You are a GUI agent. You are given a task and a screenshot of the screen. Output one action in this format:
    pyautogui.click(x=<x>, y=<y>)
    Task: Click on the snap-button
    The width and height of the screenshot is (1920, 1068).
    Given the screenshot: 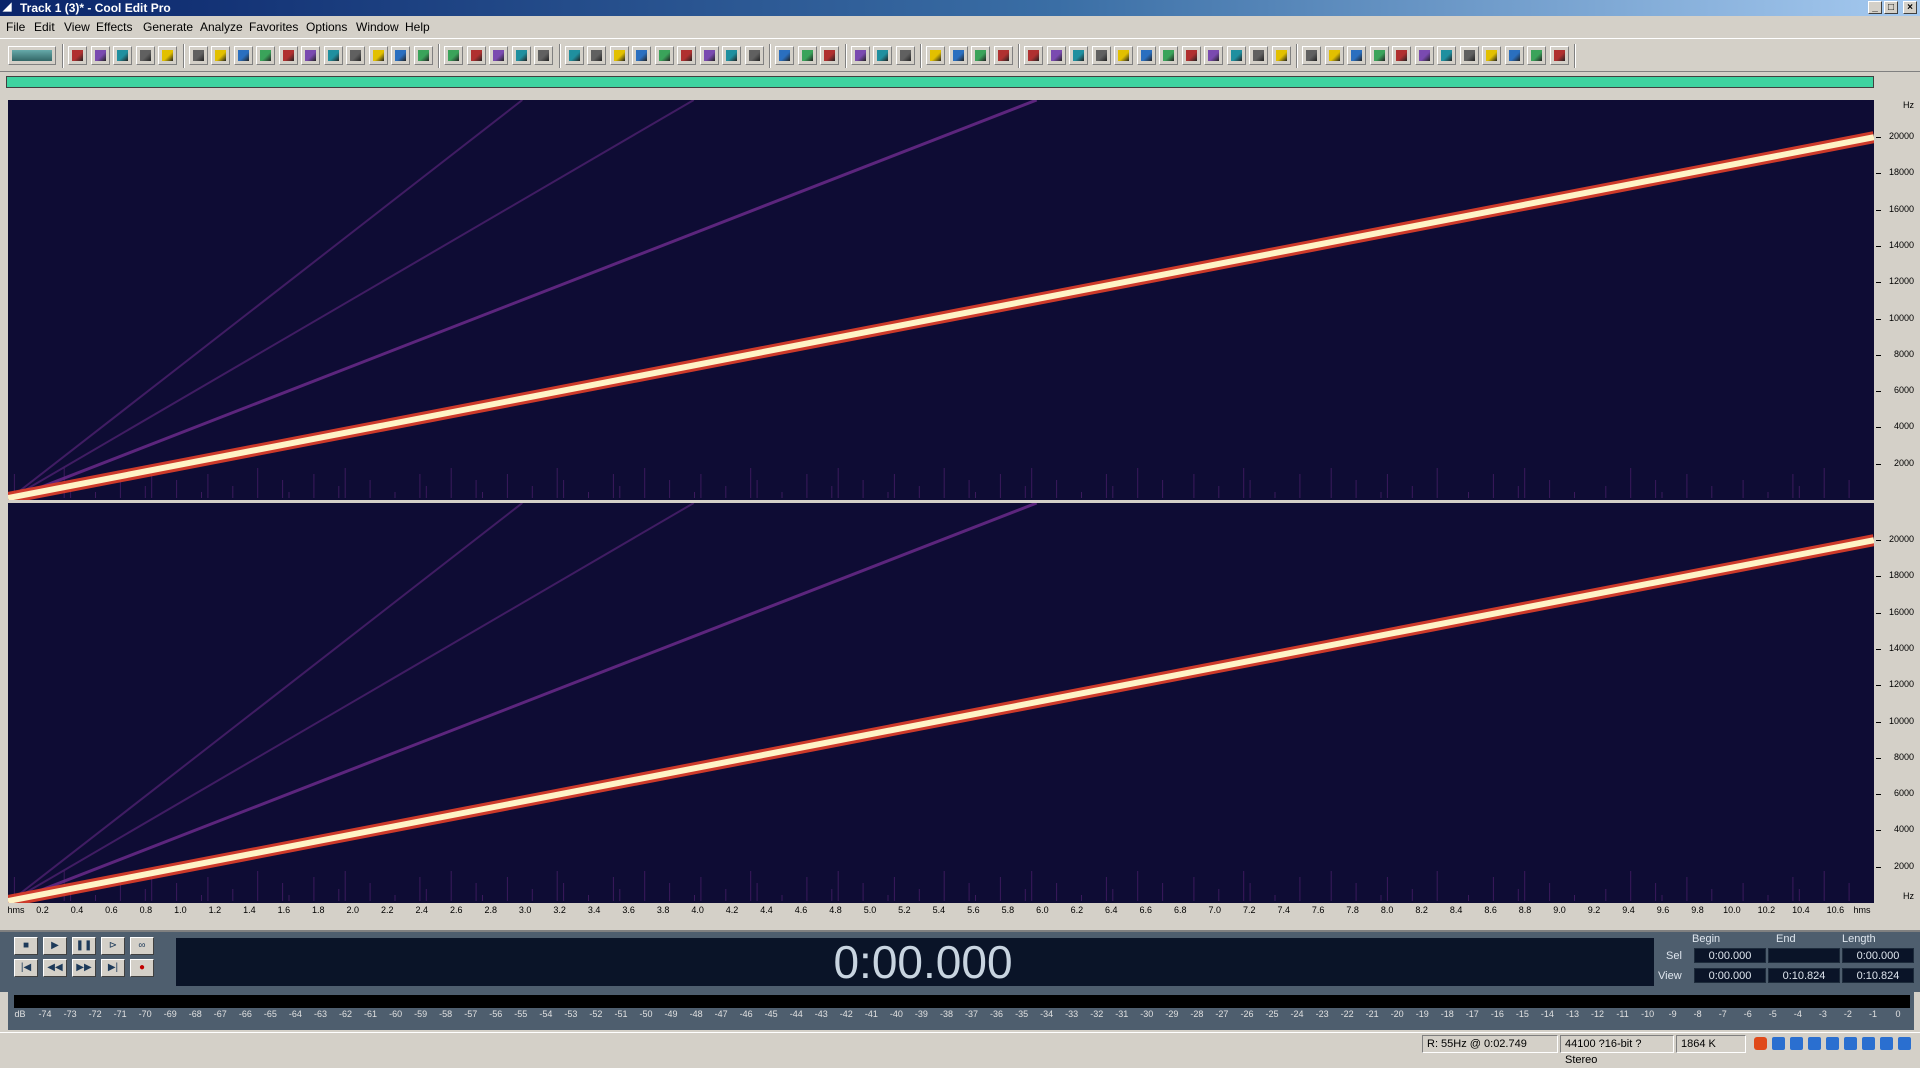 What is the action you would take?
    pyautogui.click(x=619, y=55)
    